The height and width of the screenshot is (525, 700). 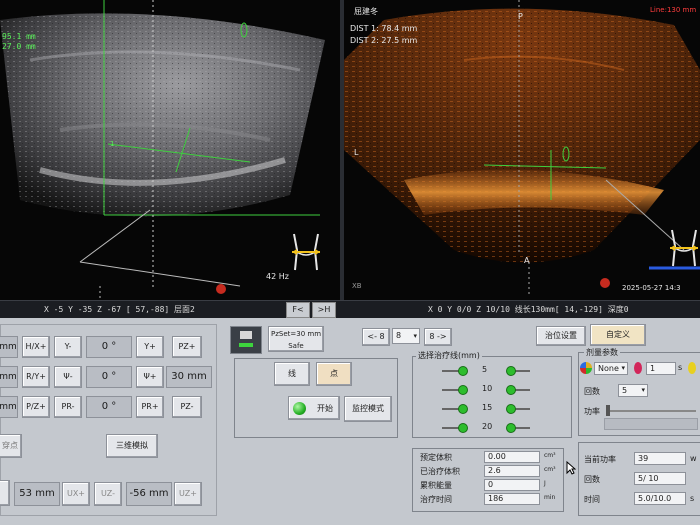 What do you see at coordinates (512, 499) in the screenshot?
I see `treatment-time-value: 186` at bounding box center [512, 499].